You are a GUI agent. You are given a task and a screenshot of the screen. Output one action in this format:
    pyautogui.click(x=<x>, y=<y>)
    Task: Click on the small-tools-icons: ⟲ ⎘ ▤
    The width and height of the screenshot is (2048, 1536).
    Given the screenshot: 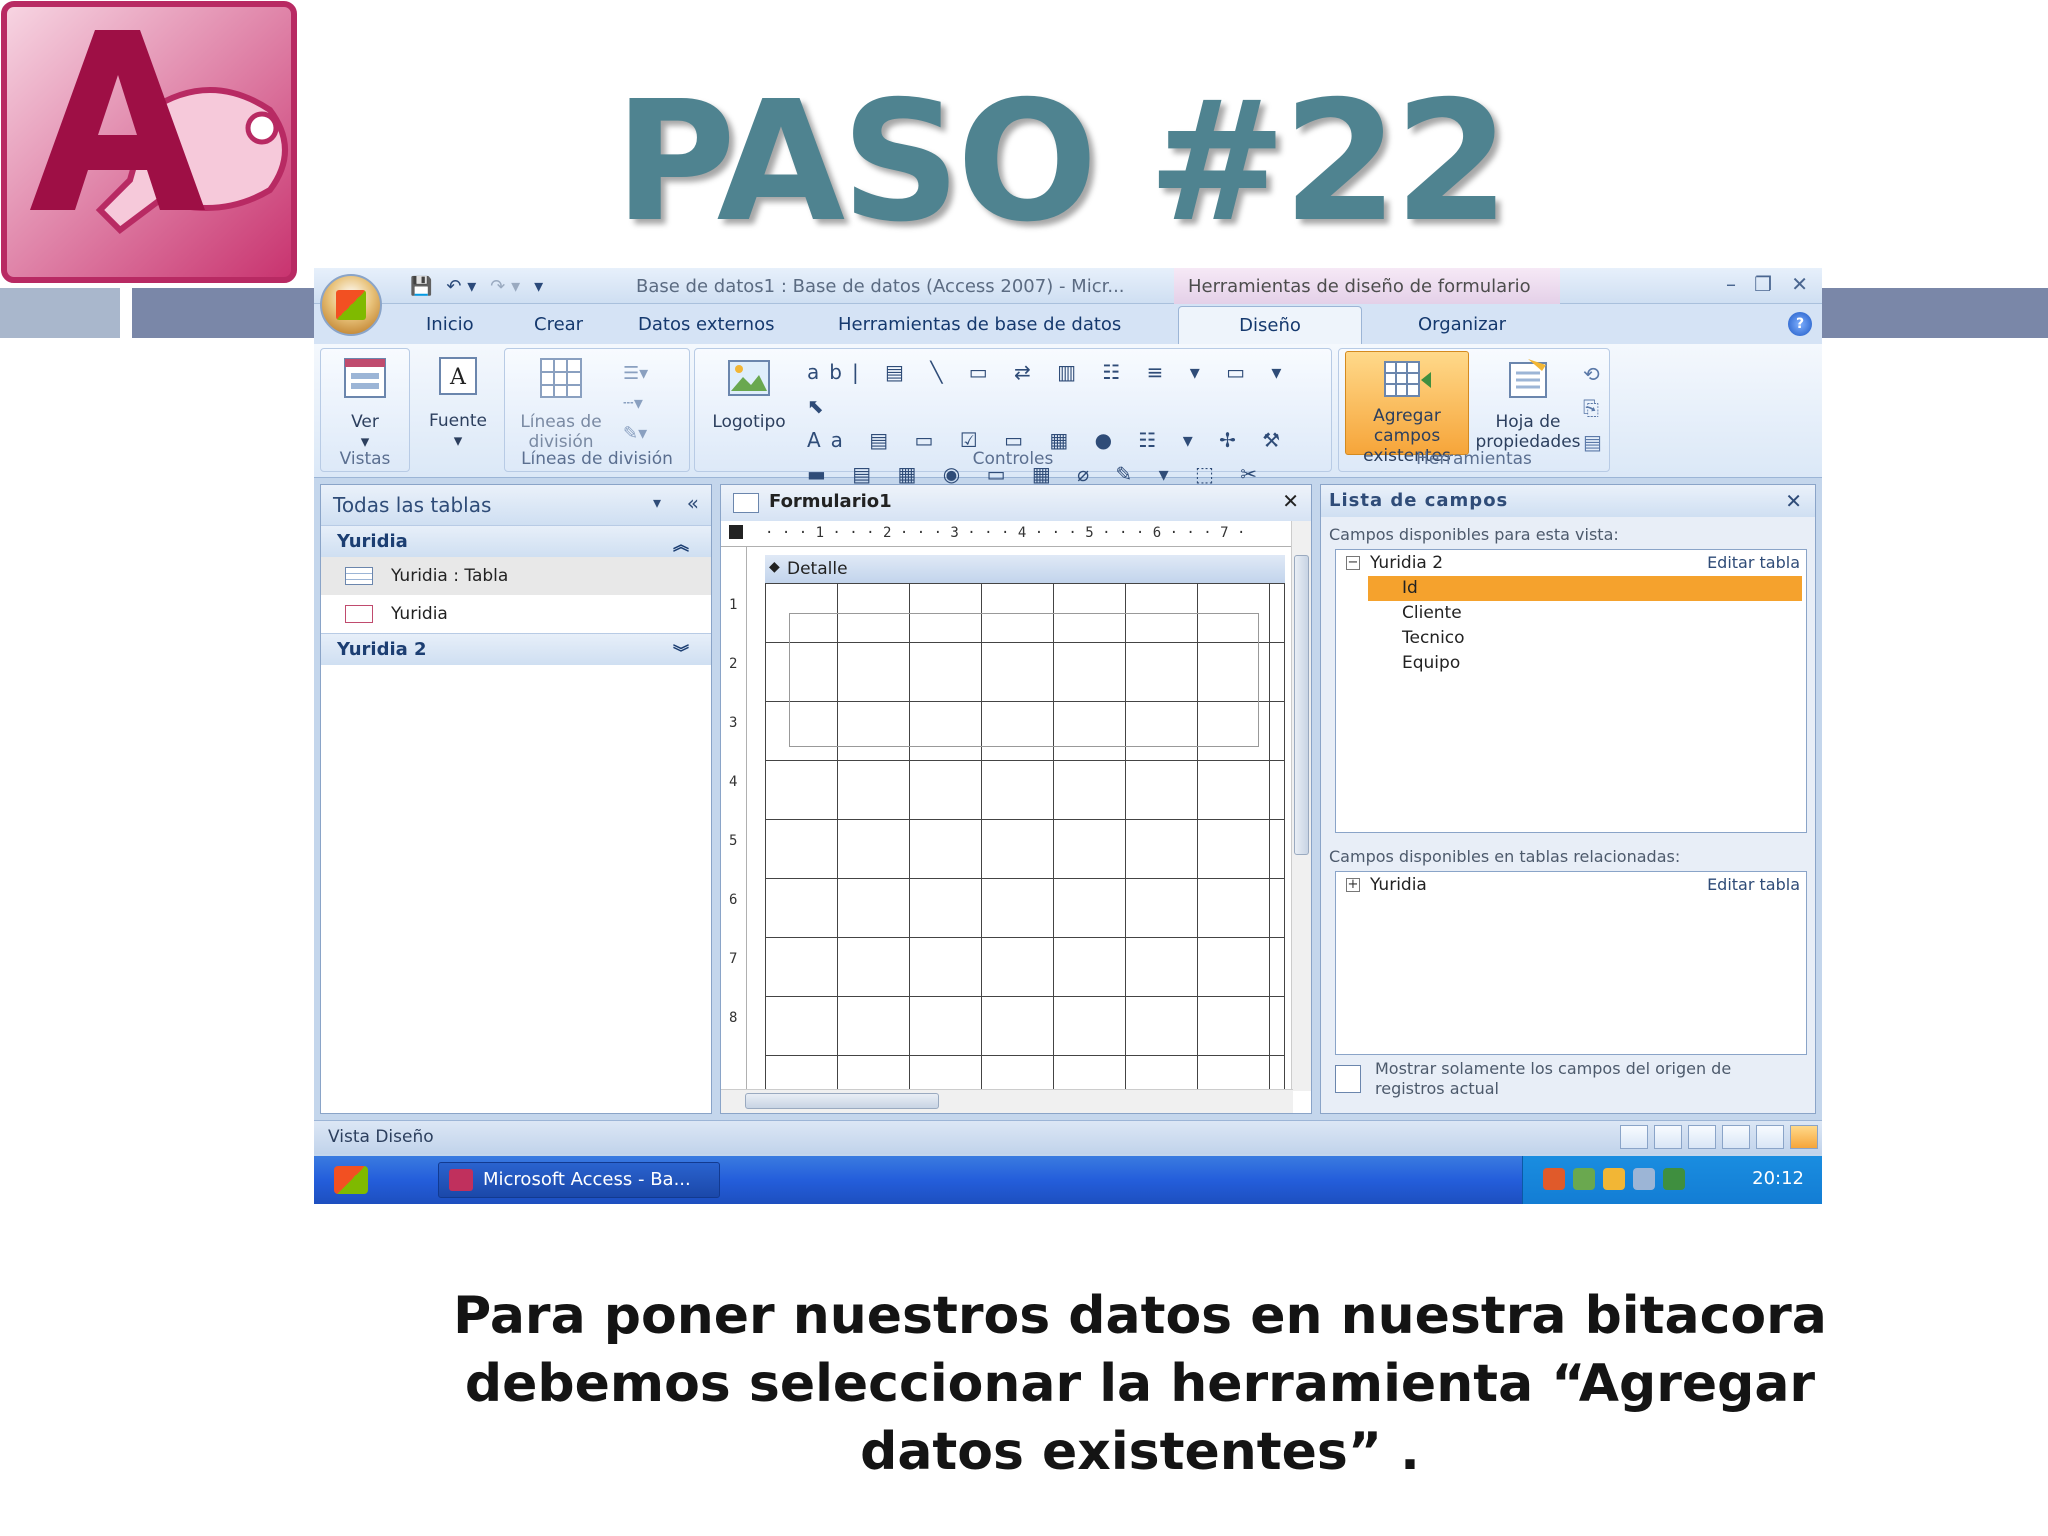 What is the action you would take?
    pyautogui.click(x=1592, y=408)
    